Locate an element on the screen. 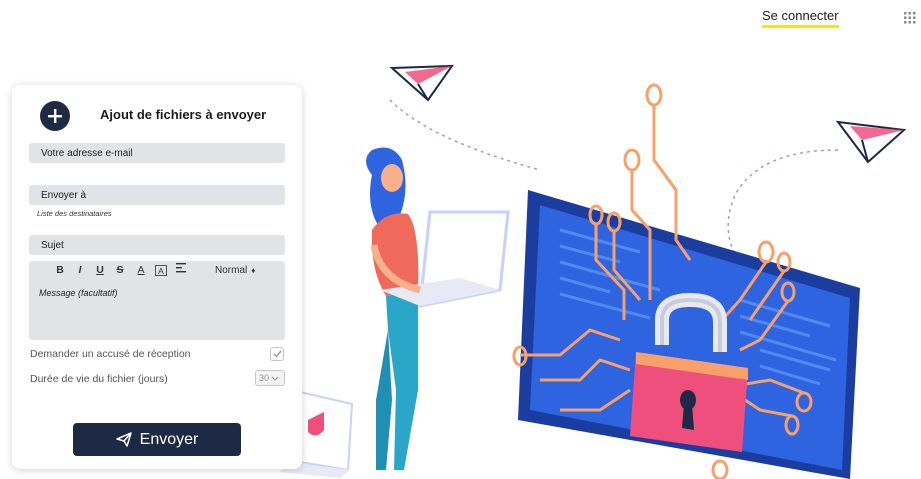 Image resolution: width=921 pixels, height=479 pixels. updown-caret-icon: ♦ is located at coordinates (253, 270).